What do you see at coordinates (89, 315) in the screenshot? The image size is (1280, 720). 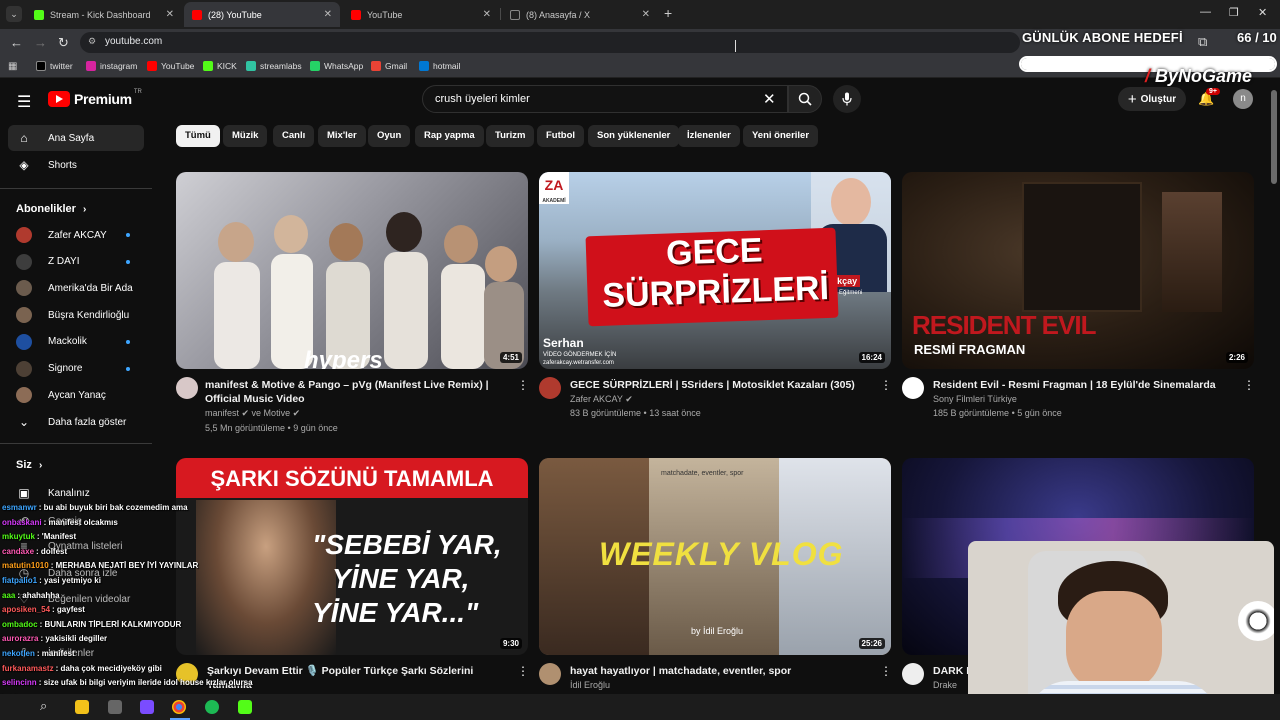 I see `sidebar-item-label: Büşra Kendirlioğlu` at bounding box center [89, 315].